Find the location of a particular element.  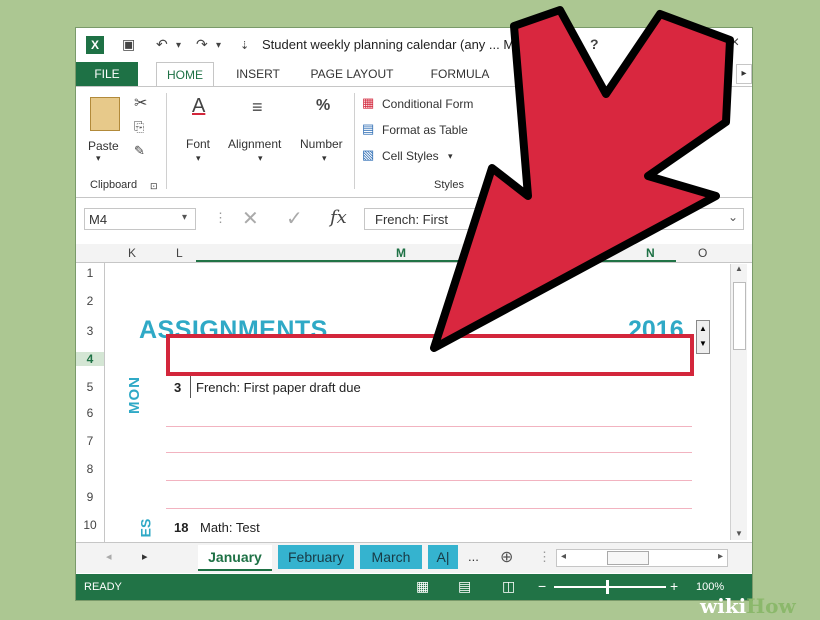

tab-home: HOME is located at coordinates (185, 75).